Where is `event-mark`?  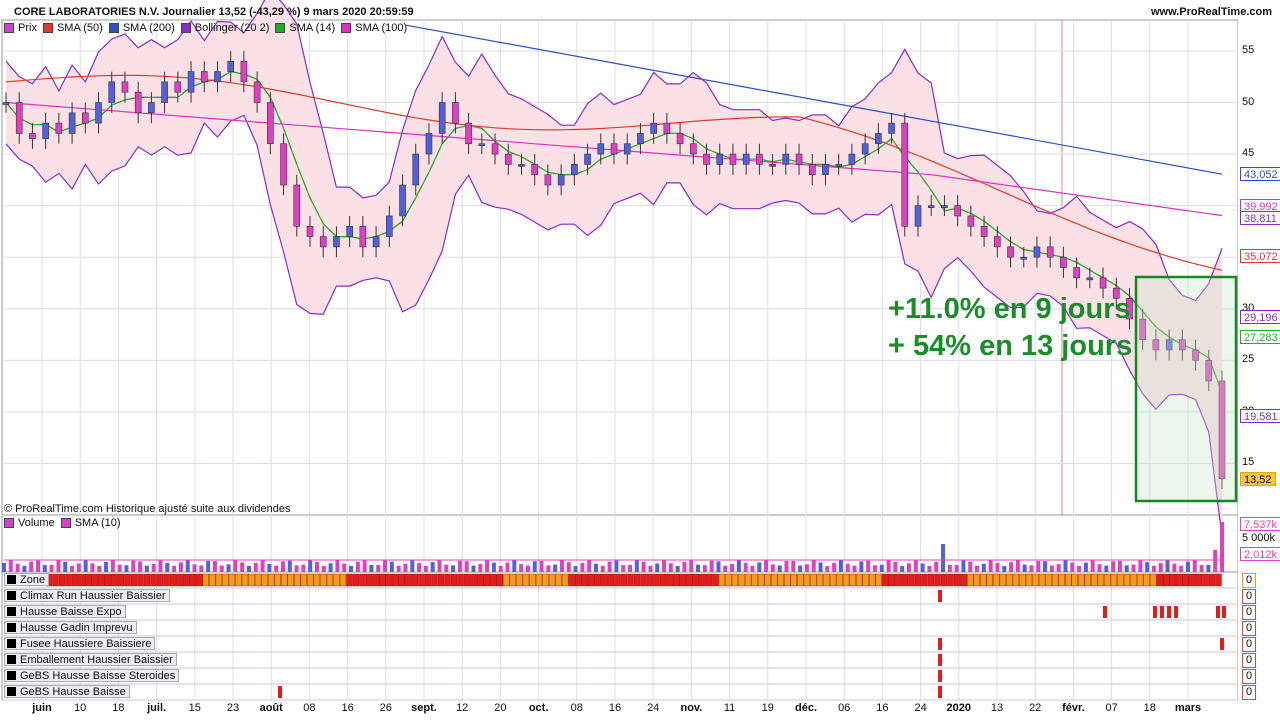 event-mark is located at coordinates (940, 644).